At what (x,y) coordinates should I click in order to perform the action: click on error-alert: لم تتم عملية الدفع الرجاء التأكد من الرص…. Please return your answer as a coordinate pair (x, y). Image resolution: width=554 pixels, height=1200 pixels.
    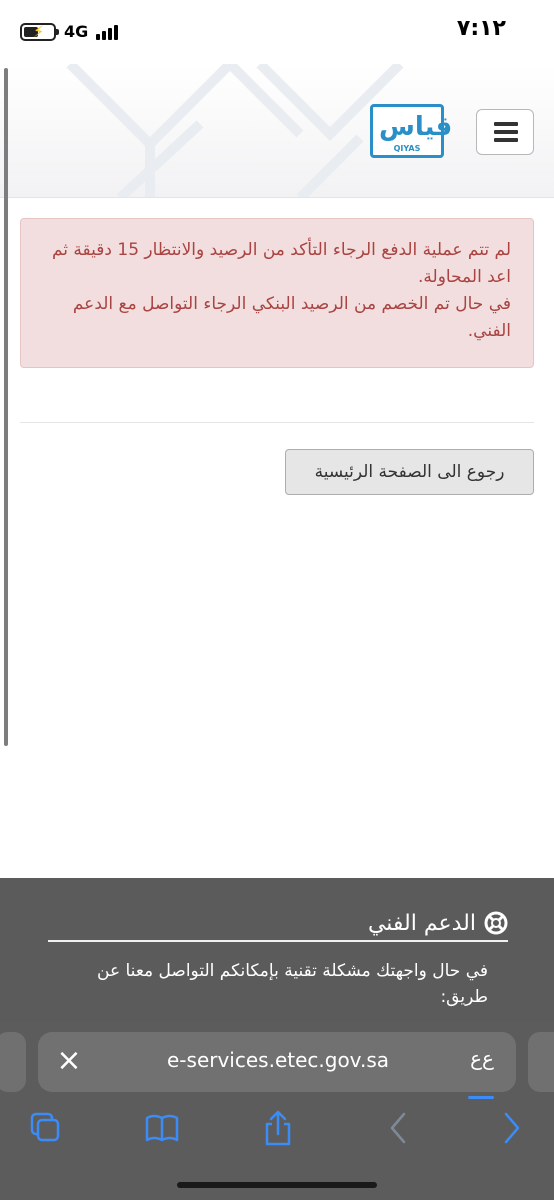
    Looking at the image, I should click on (277, 293).